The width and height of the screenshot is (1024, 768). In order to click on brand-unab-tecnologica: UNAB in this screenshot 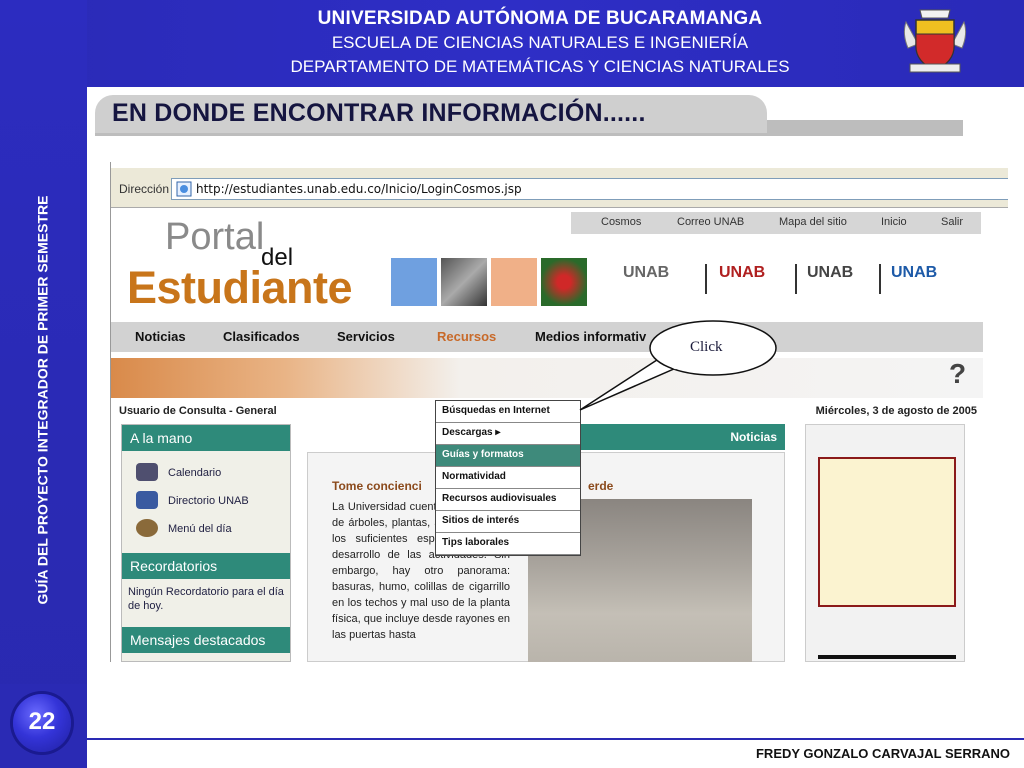, I will do `click(914, 281)`.